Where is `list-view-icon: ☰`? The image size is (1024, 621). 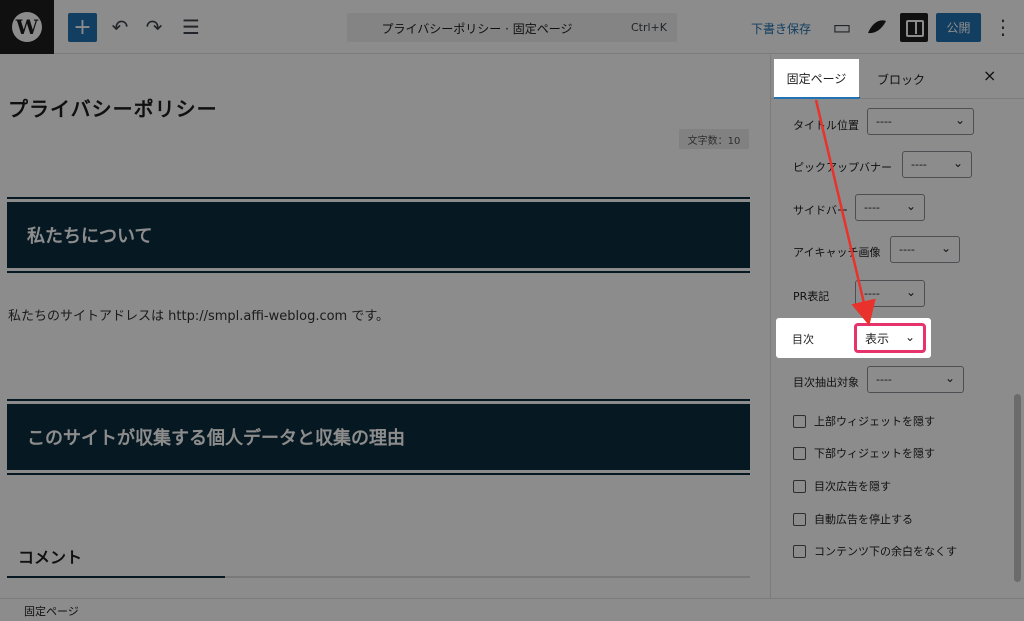
list-view-icon: ☰ is located at coordinates (191, 27).